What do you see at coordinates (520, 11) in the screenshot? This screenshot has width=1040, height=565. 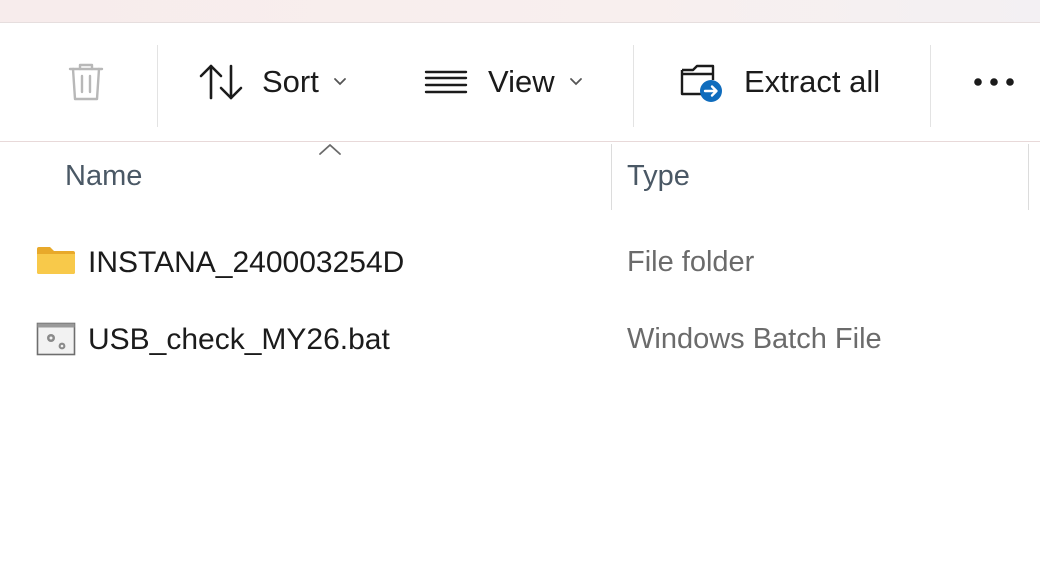 I see `window-top-strip` at bounding box center [520, 11].